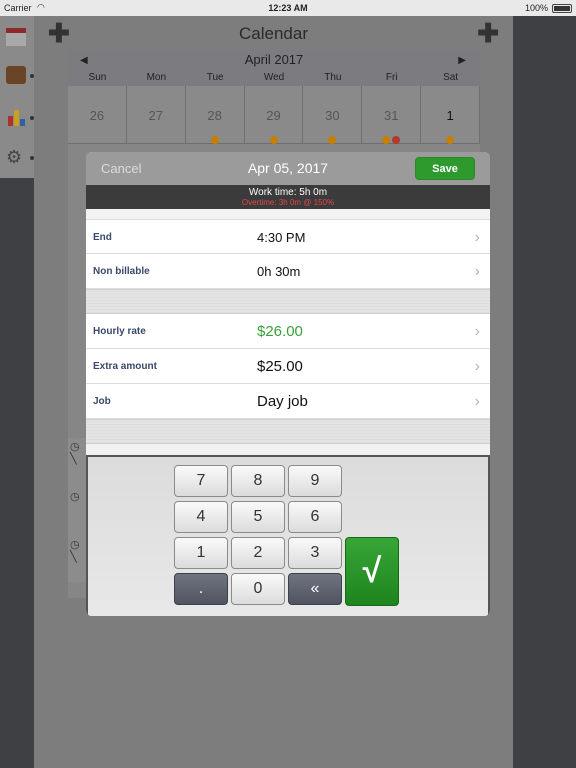 The width and height of the screenshot is (576, 768). I want to click on week-row: 26 27 28 29 30 31 1, so click(274, 115).